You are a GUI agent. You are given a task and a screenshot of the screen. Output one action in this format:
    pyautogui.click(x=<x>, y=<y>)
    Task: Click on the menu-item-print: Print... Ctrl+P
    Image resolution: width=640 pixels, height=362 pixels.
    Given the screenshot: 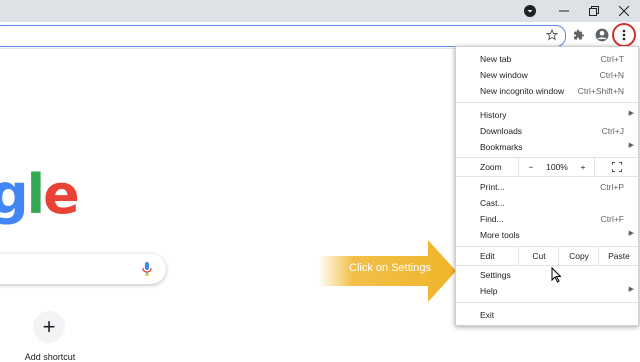 What is the action you would take?
    pyautogui.click(x=547, y=187)
    